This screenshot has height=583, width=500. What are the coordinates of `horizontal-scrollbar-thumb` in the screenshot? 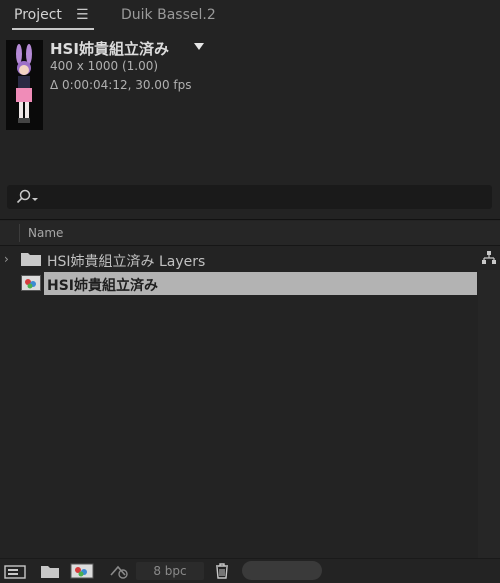 It's located at (282, 570).